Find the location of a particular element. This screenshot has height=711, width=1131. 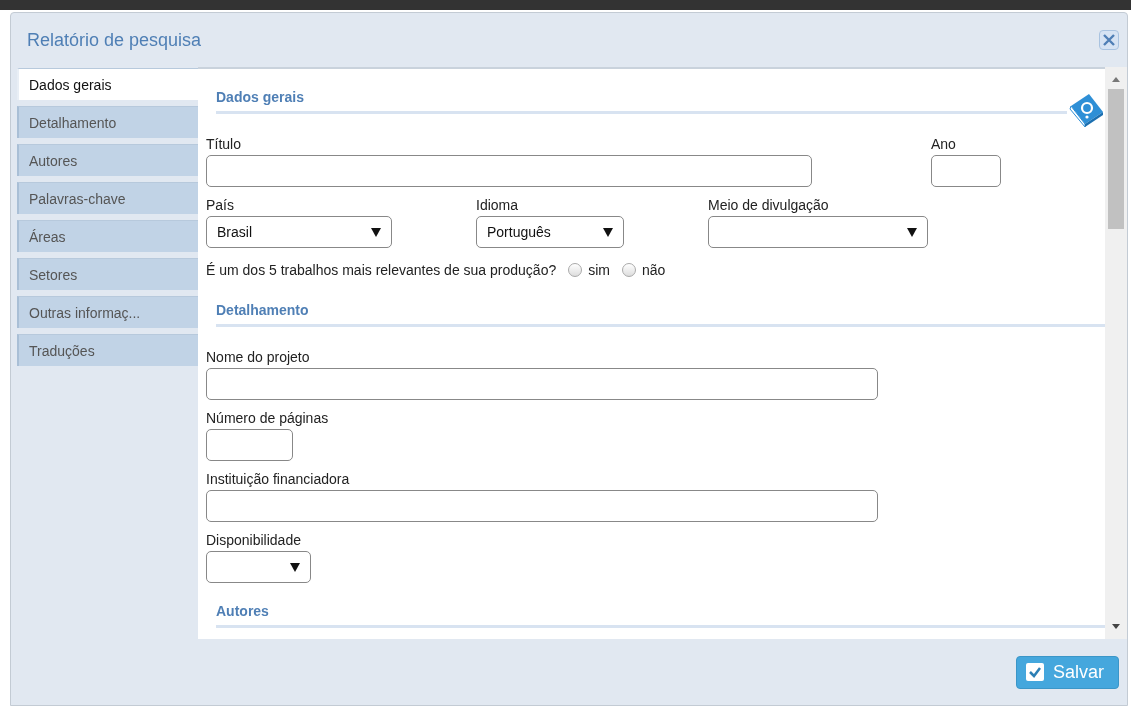

dropdown: Brasil is located at coordinates (299, 232).